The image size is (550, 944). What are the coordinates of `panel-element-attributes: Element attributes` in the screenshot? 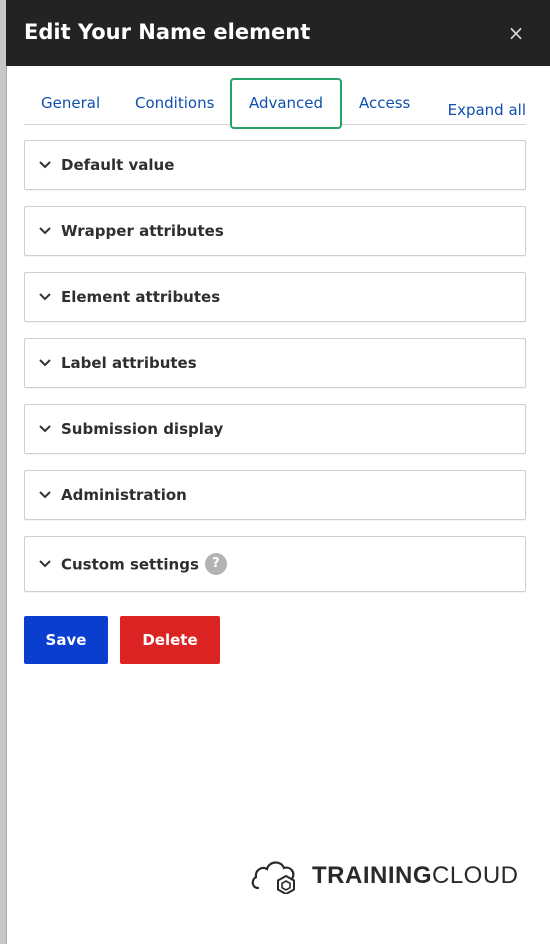 It's located at (275, 297).